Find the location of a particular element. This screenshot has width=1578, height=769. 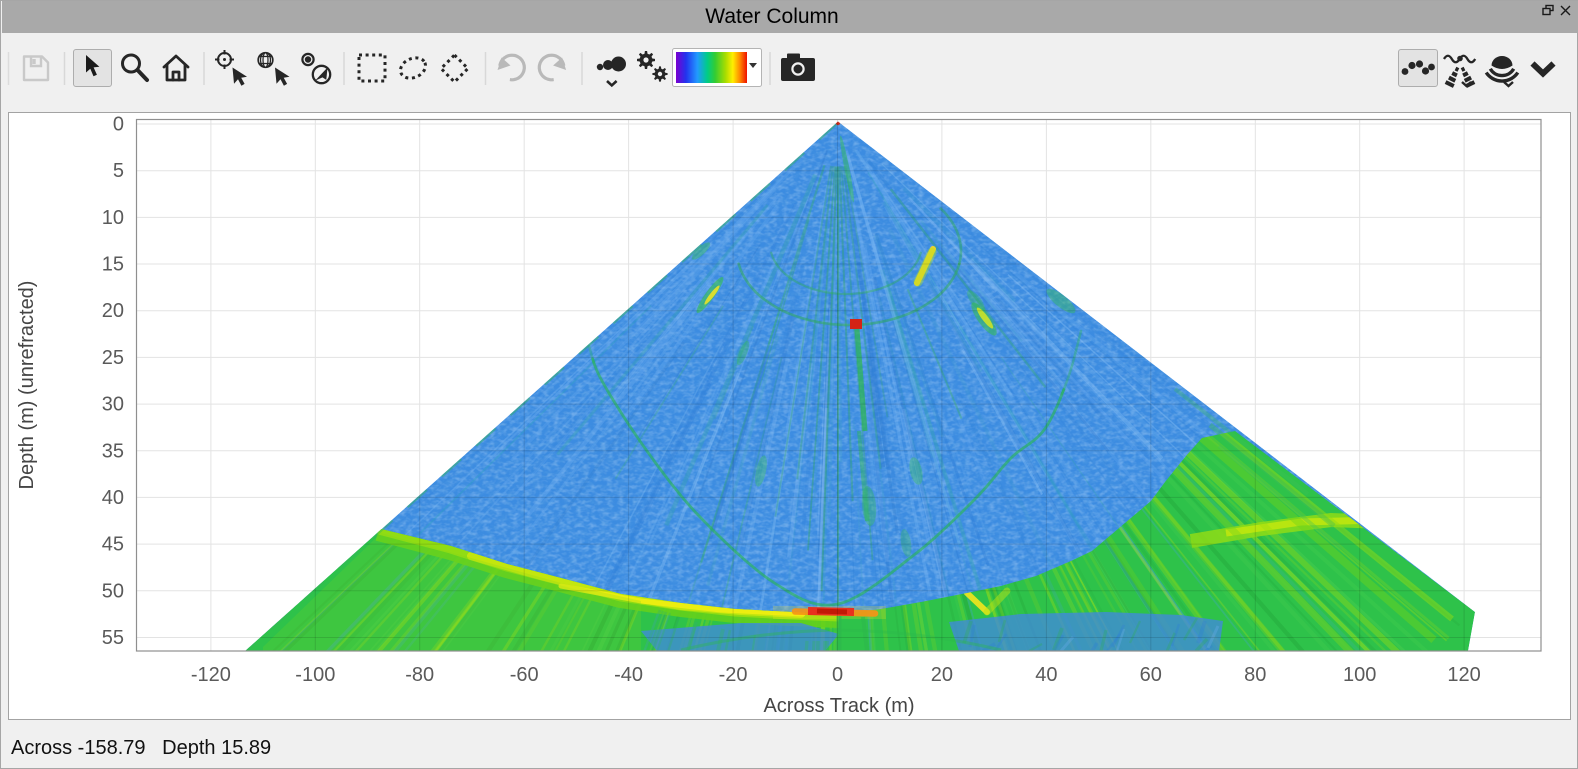

svg-text: 100 is located at coordinates (1359, 675).